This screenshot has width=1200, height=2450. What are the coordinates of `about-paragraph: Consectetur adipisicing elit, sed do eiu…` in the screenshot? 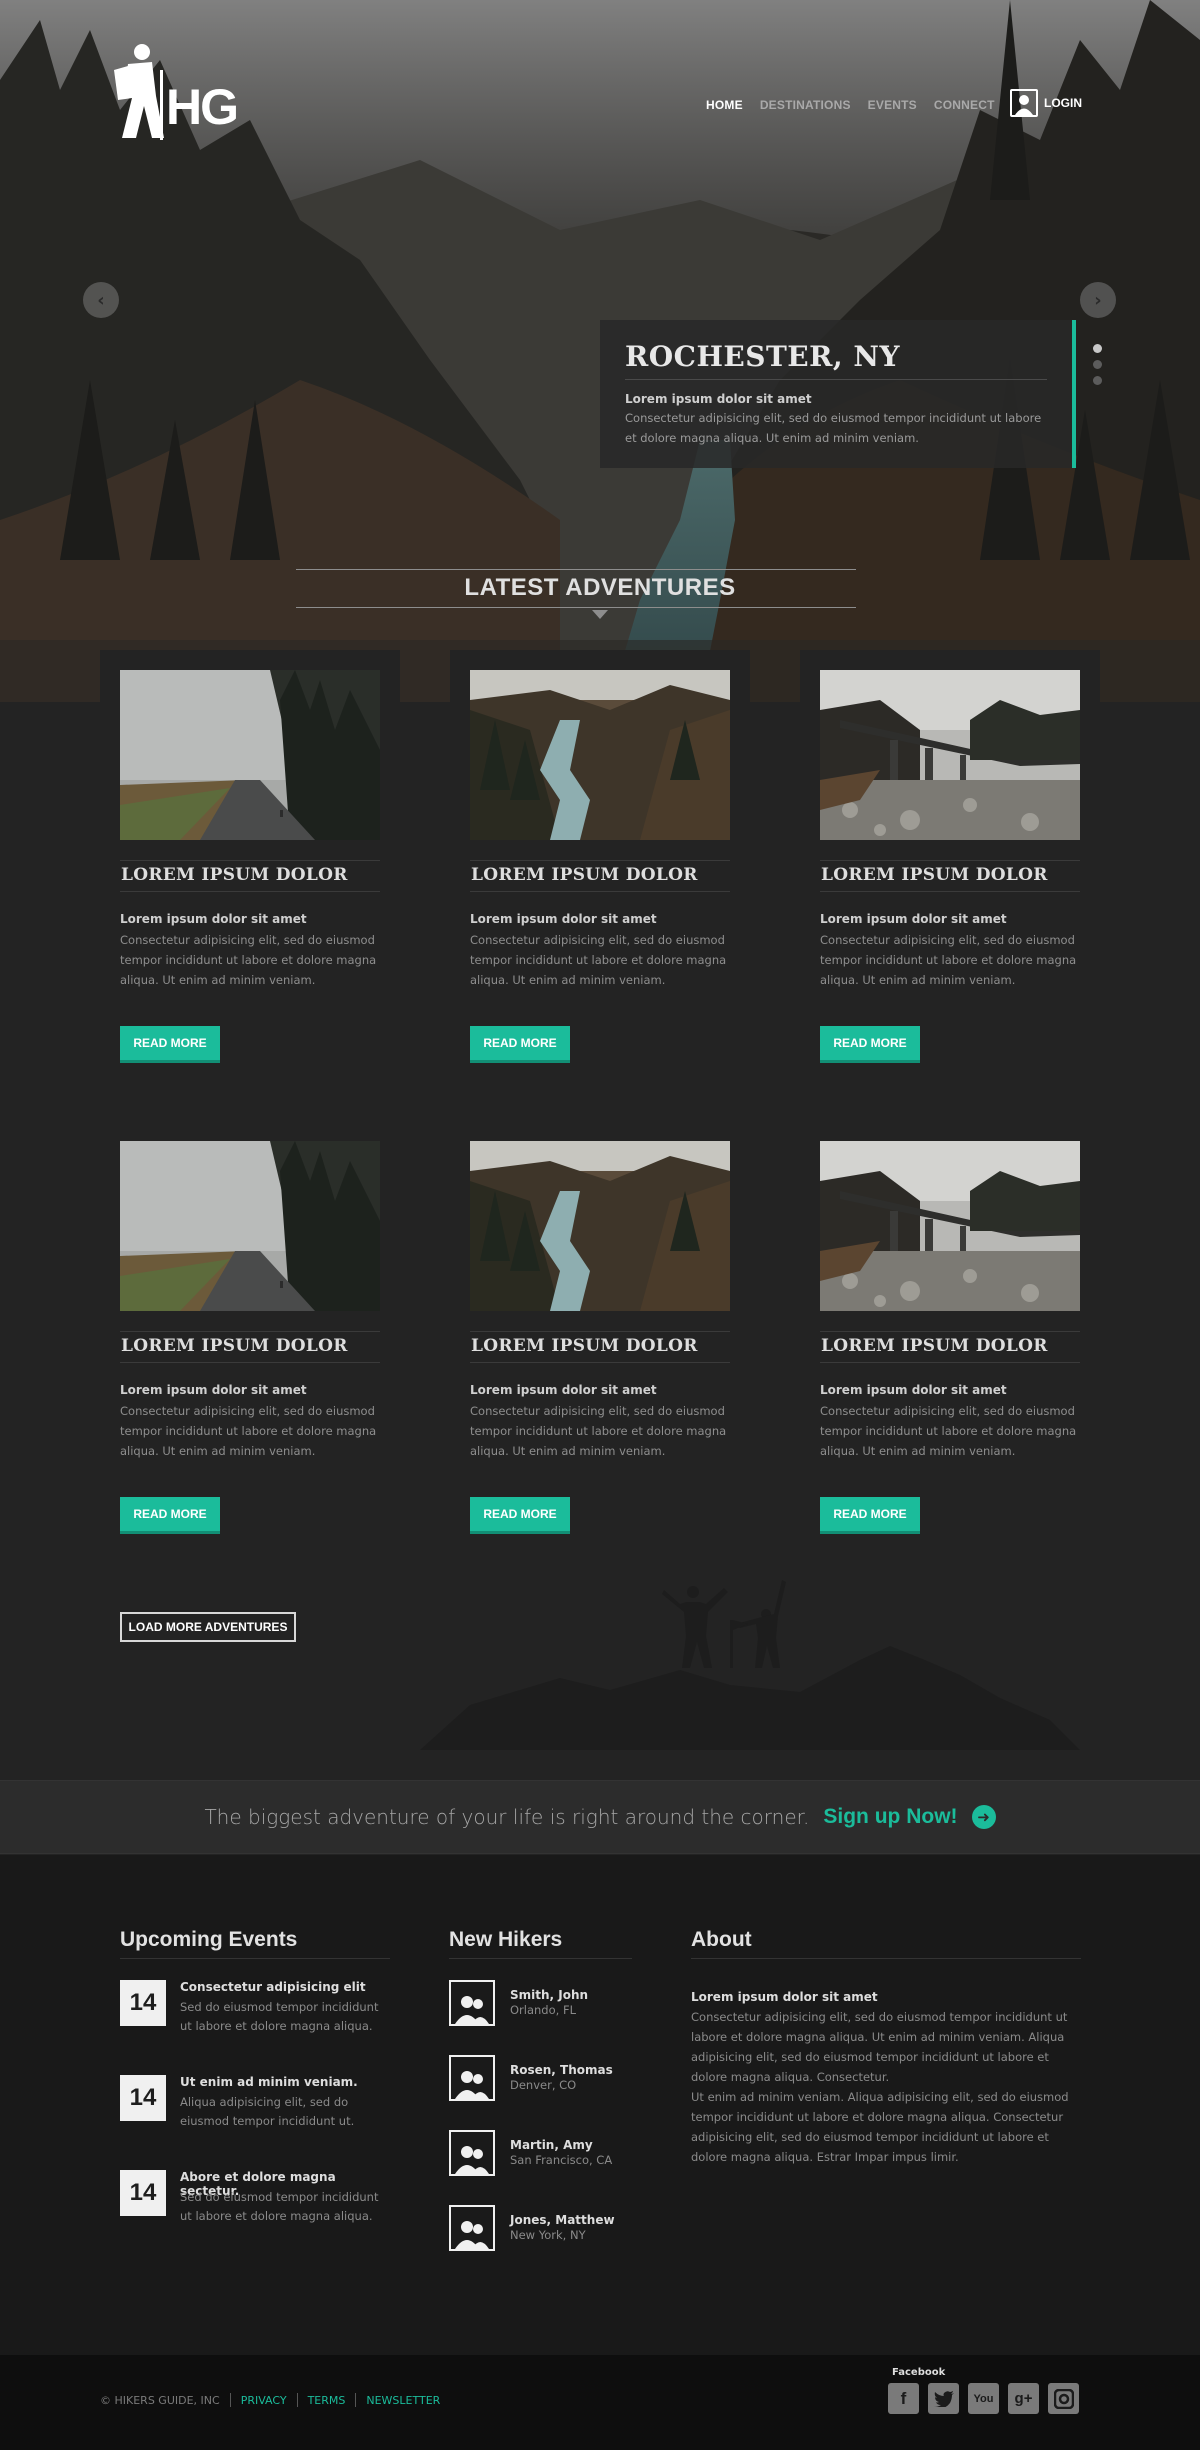 It's located at (879, 2047).